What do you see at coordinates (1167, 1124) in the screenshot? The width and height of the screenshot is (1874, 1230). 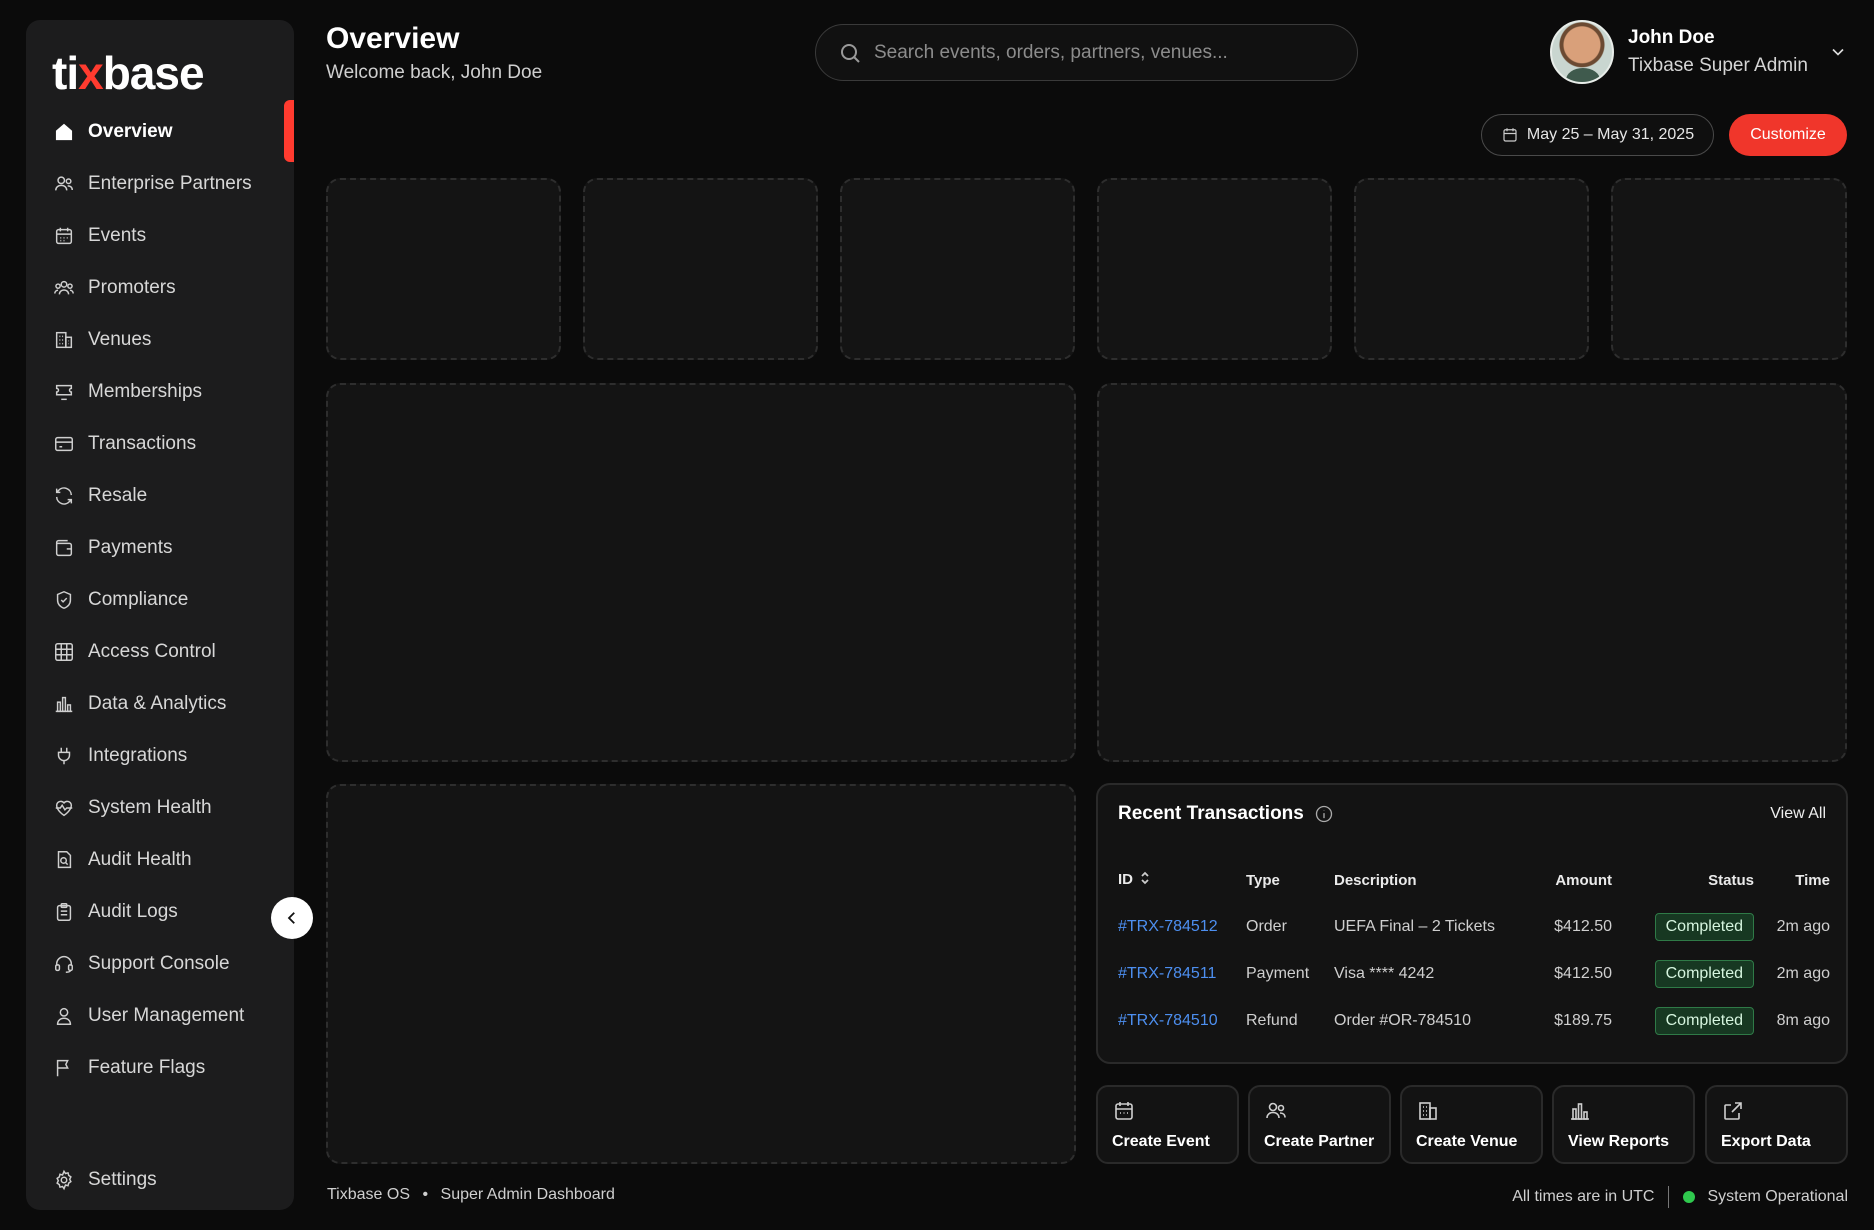 I see `create-event-button: Create Event` at bounding box center [1167, 1124].